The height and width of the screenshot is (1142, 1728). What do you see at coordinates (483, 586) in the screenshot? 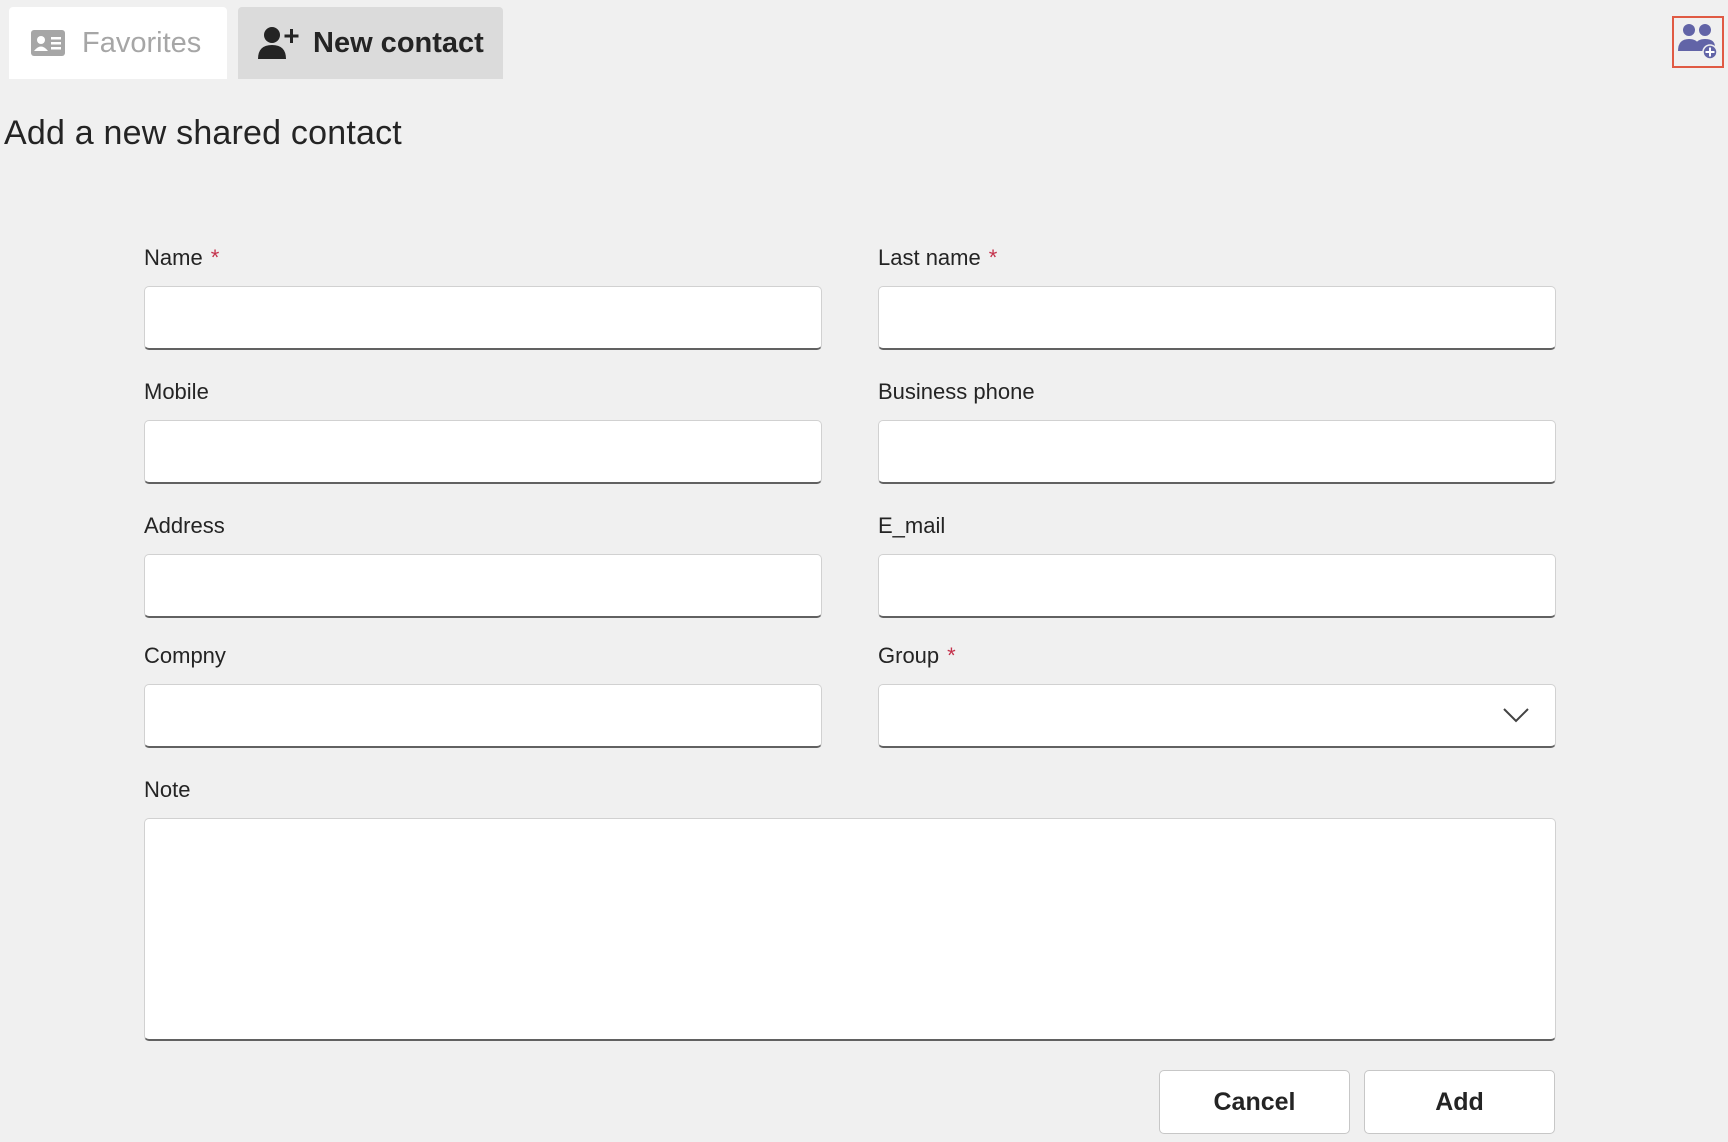
I see `address-input` at bounding box center [483, 586].